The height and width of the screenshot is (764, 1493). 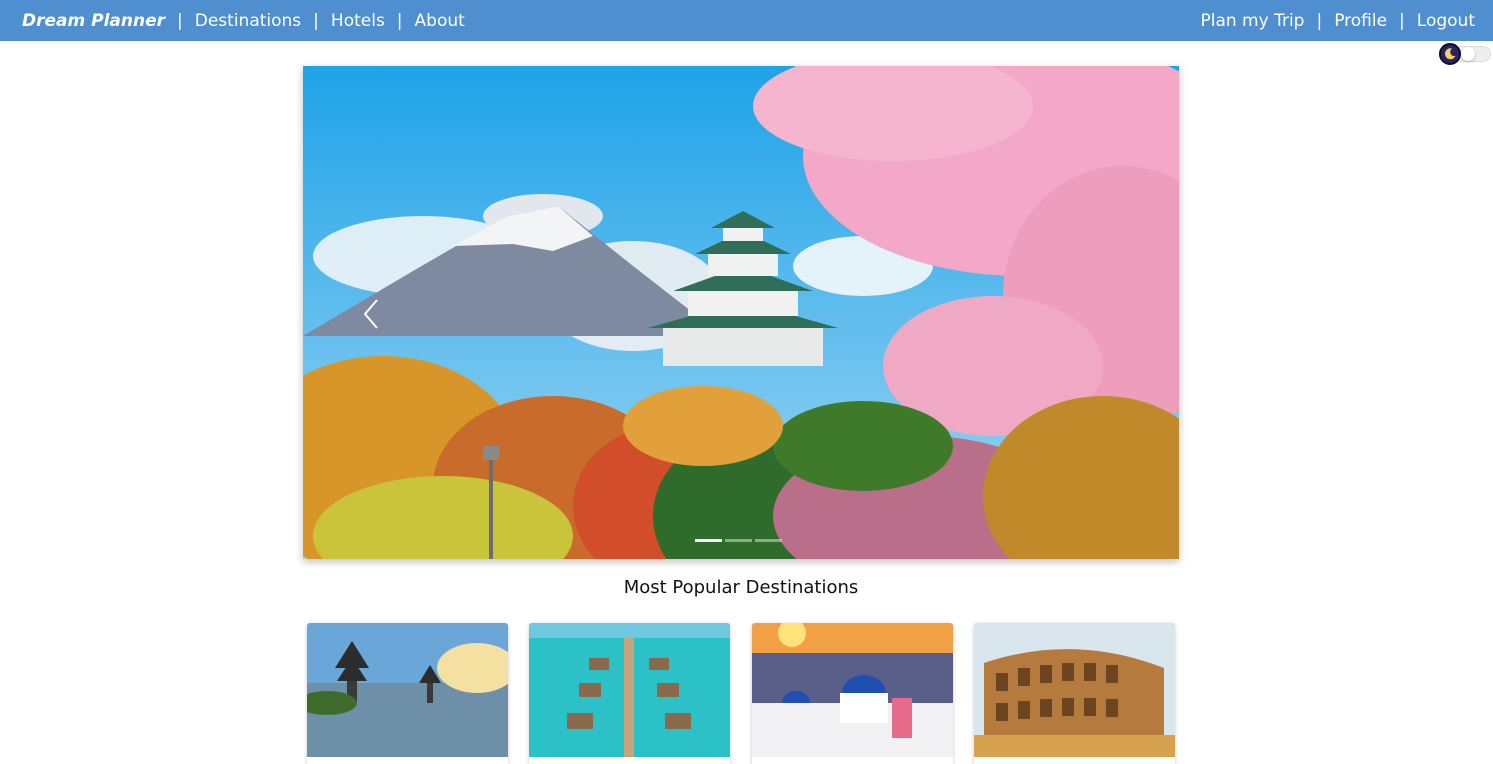 I want to click on destination-card-rome, so click(x=1074, y=693).